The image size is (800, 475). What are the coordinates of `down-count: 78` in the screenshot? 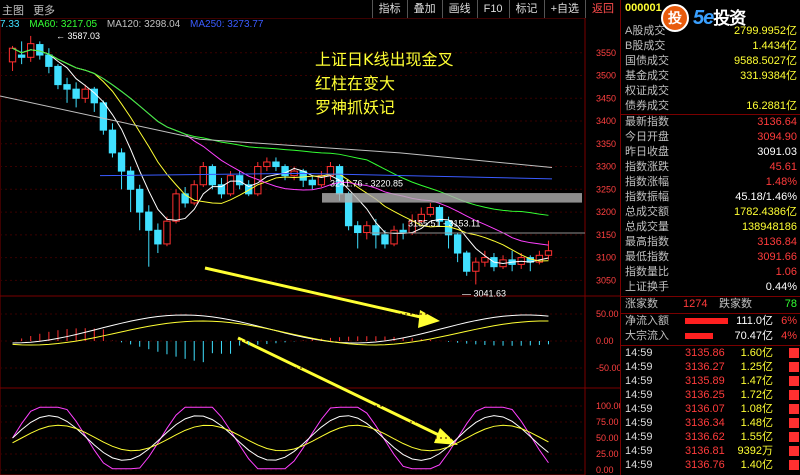 It's located at (790, 304).